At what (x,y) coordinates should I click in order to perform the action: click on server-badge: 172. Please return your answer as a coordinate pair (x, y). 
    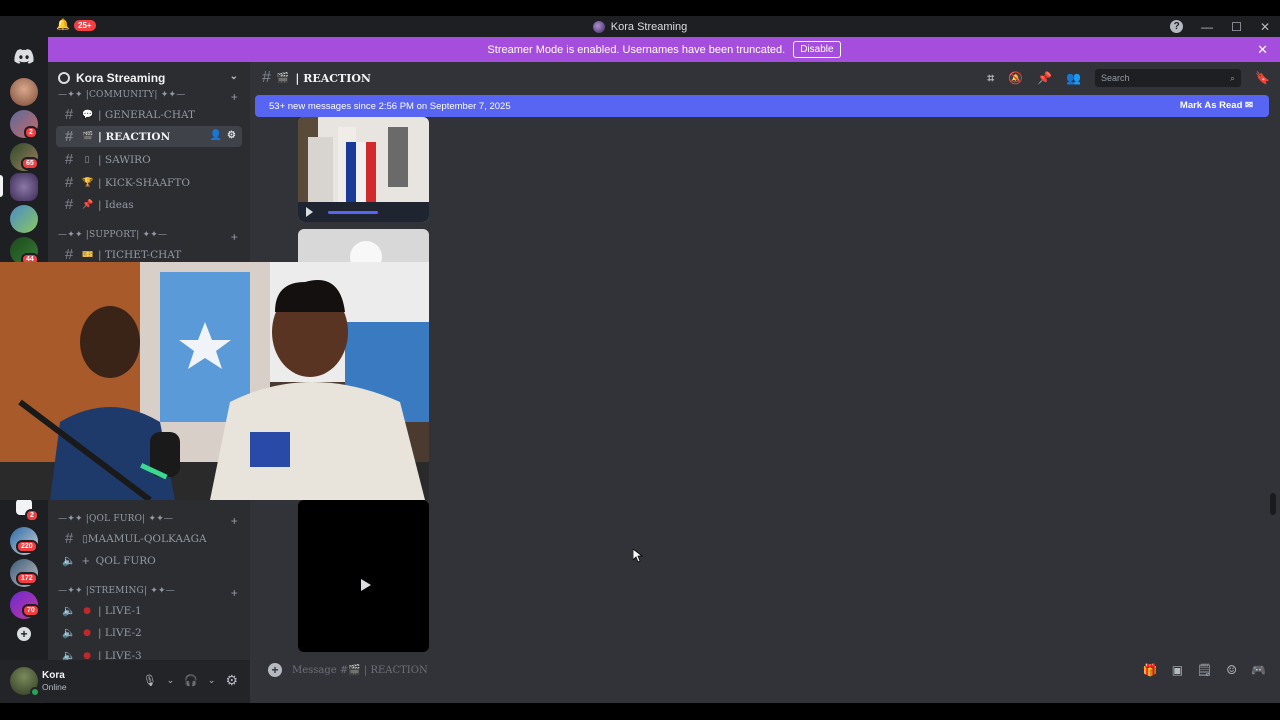
    Looking at the image, I should click on (27, 578).